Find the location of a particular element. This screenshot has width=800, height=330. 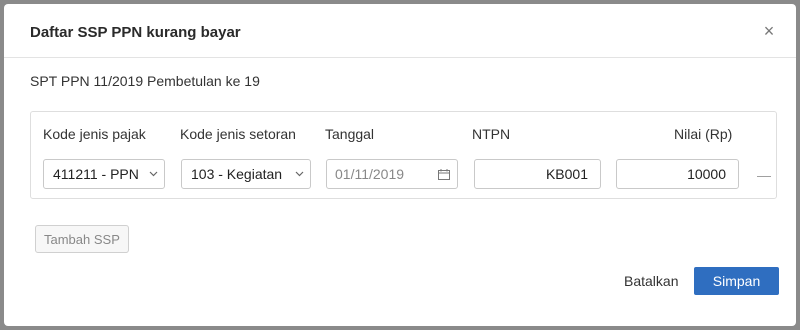

kode-jenis-setoran-select: 103 - Kegiatan is located at coordinates (246, 174).